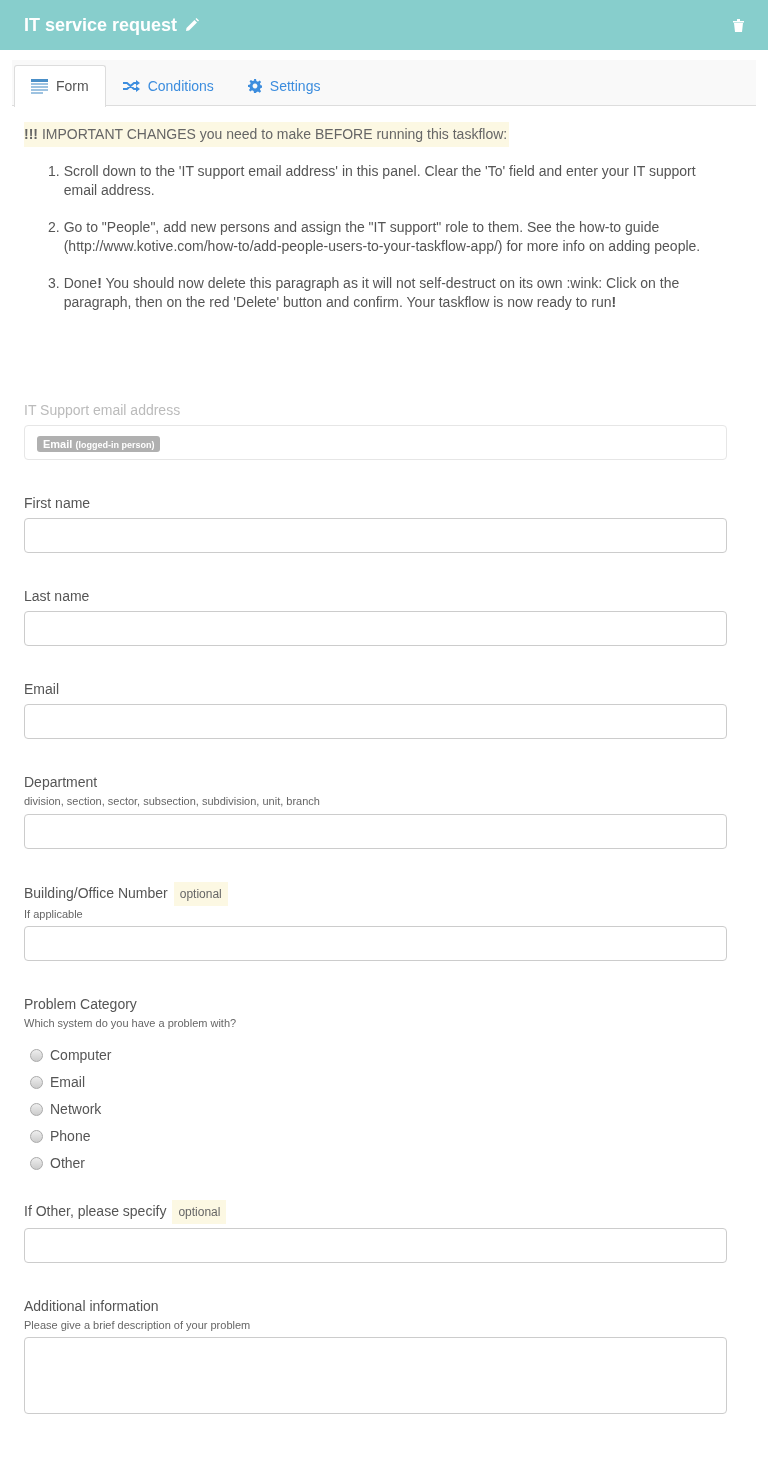 This screenshot has width=768, height=1467. I want to click on option-label: Phone, so click(70, 1136).